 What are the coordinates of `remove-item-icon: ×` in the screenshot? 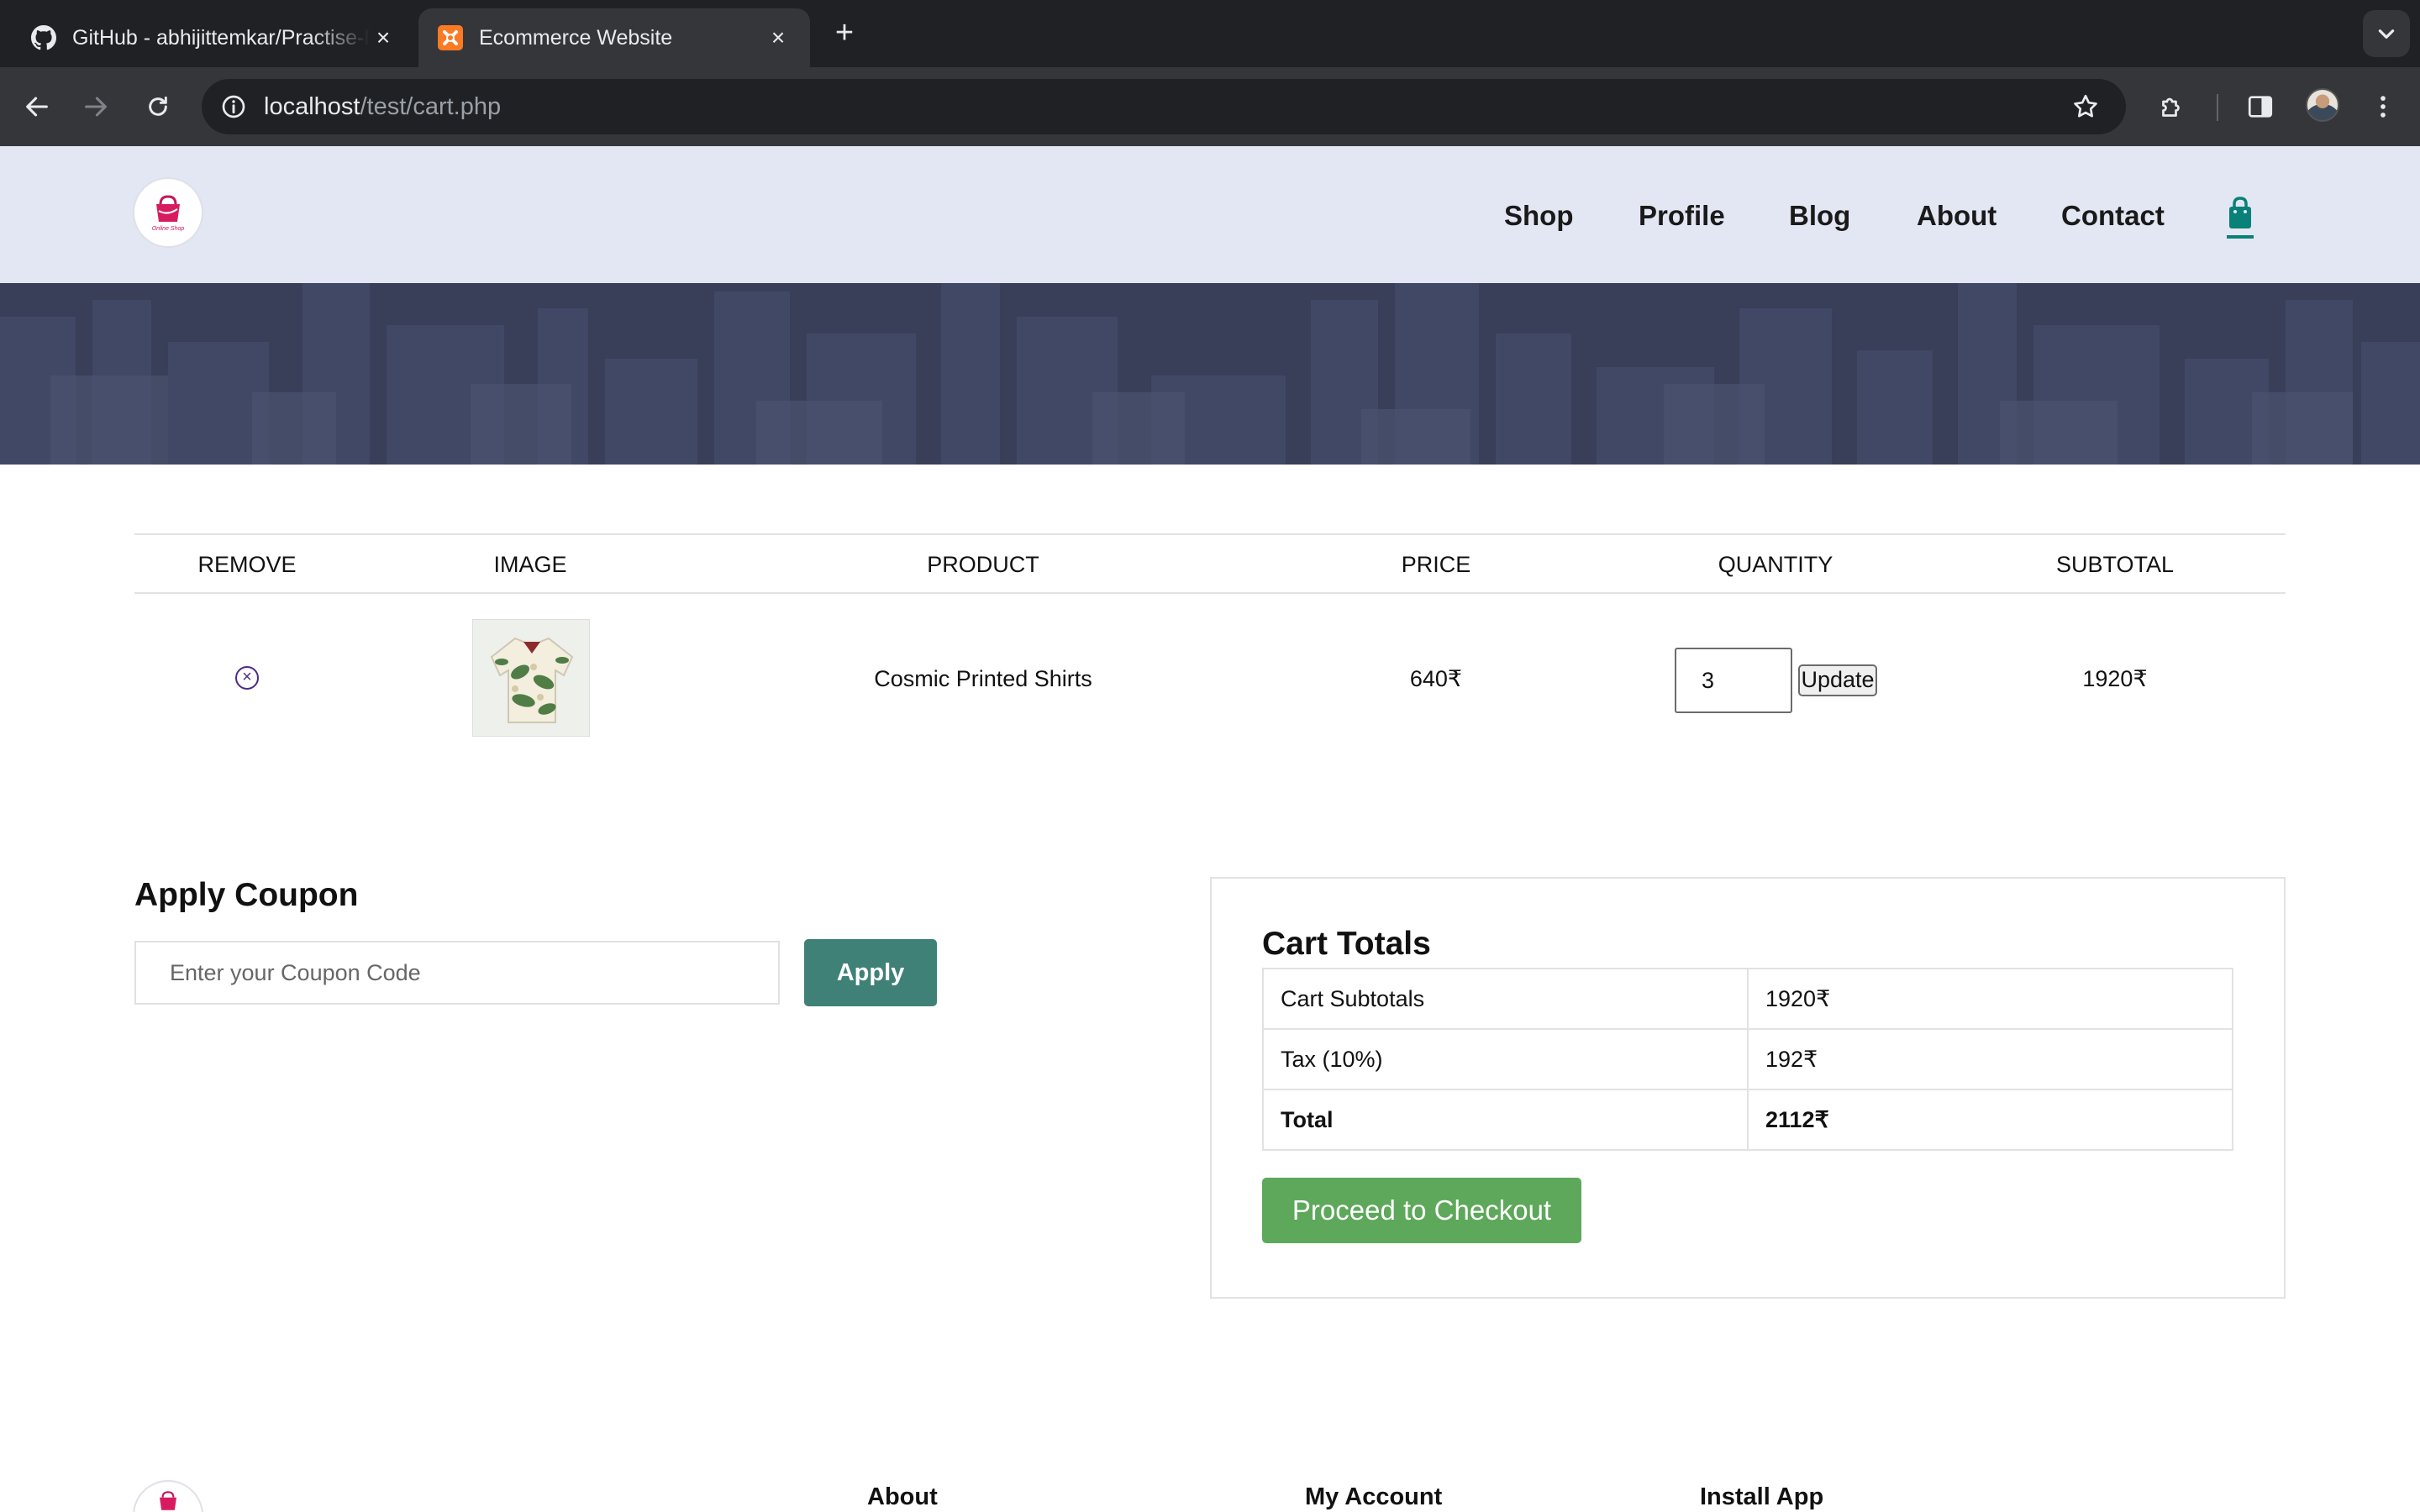 It's located at (247, 678).